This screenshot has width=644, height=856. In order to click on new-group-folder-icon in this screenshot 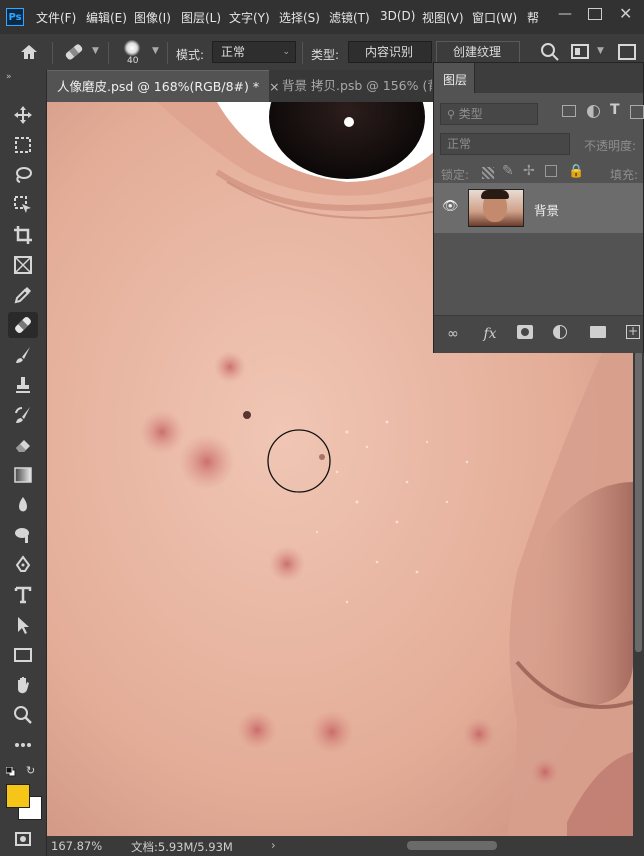, I will do `click(598, 332)`.